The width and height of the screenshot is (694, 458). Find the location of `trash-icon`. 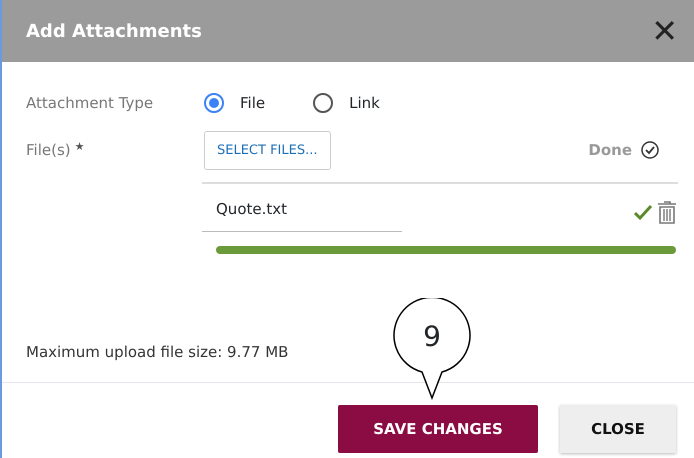

trash-icon is located at coordinates (667, 212).